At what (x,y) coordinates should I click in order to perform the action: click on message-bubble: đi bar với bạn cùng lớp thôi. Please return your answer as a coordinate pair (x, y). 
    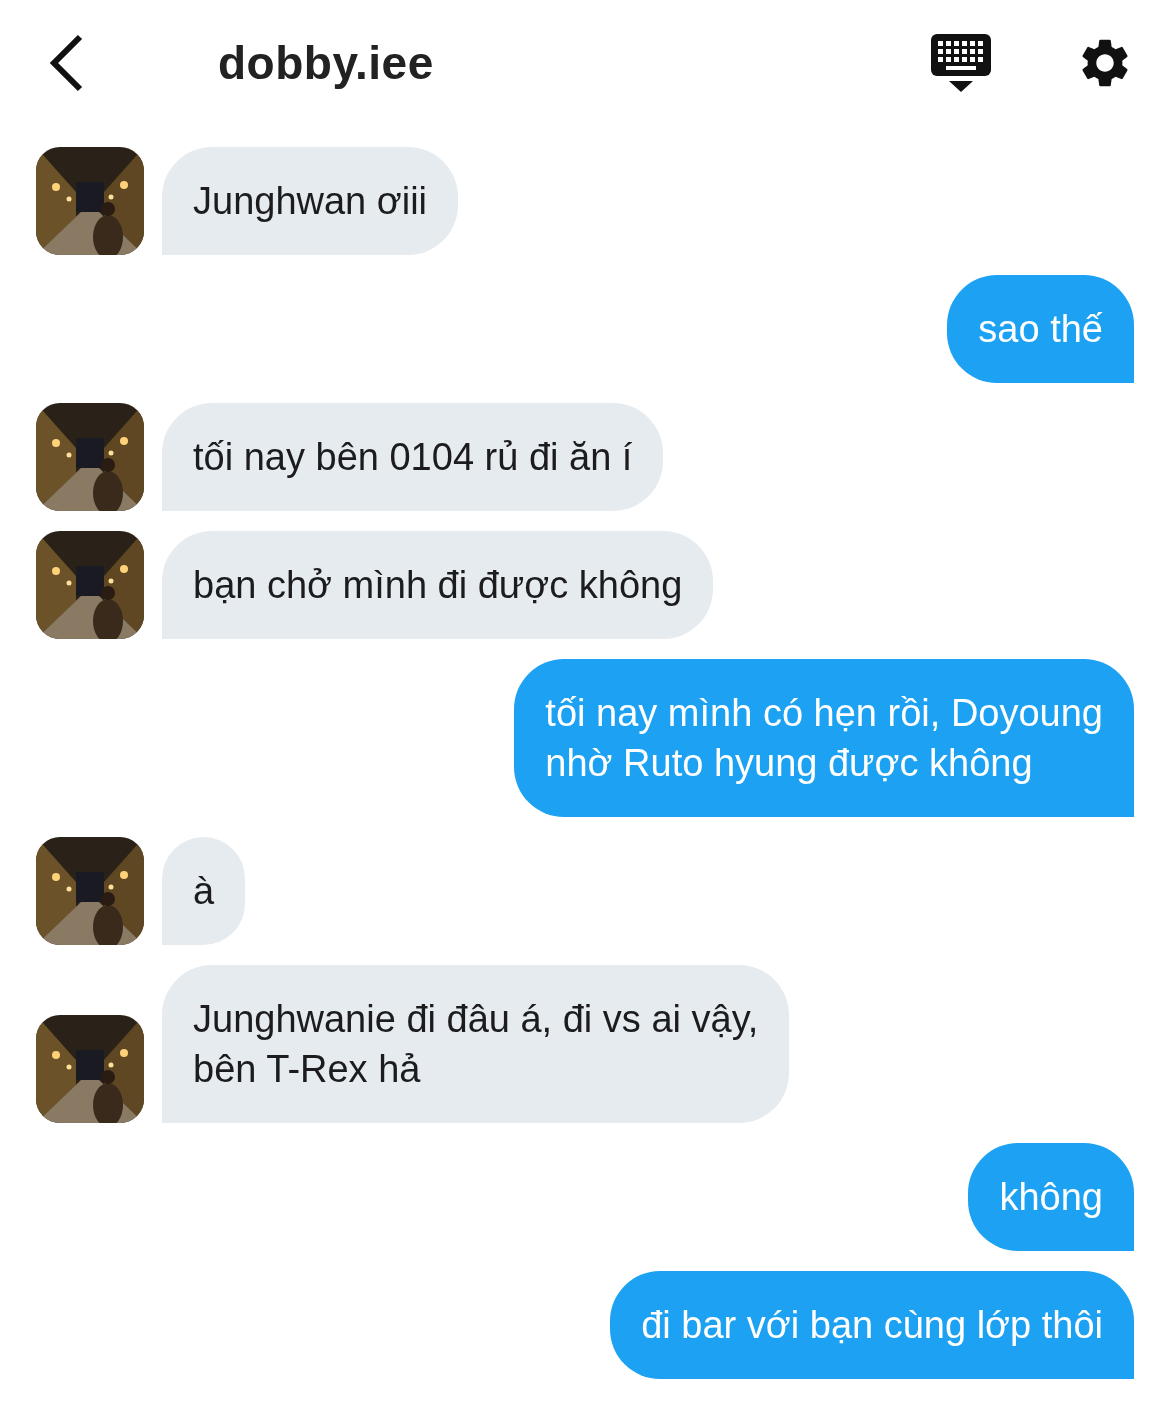
    Looking at the image, I should click on (872, 1325).